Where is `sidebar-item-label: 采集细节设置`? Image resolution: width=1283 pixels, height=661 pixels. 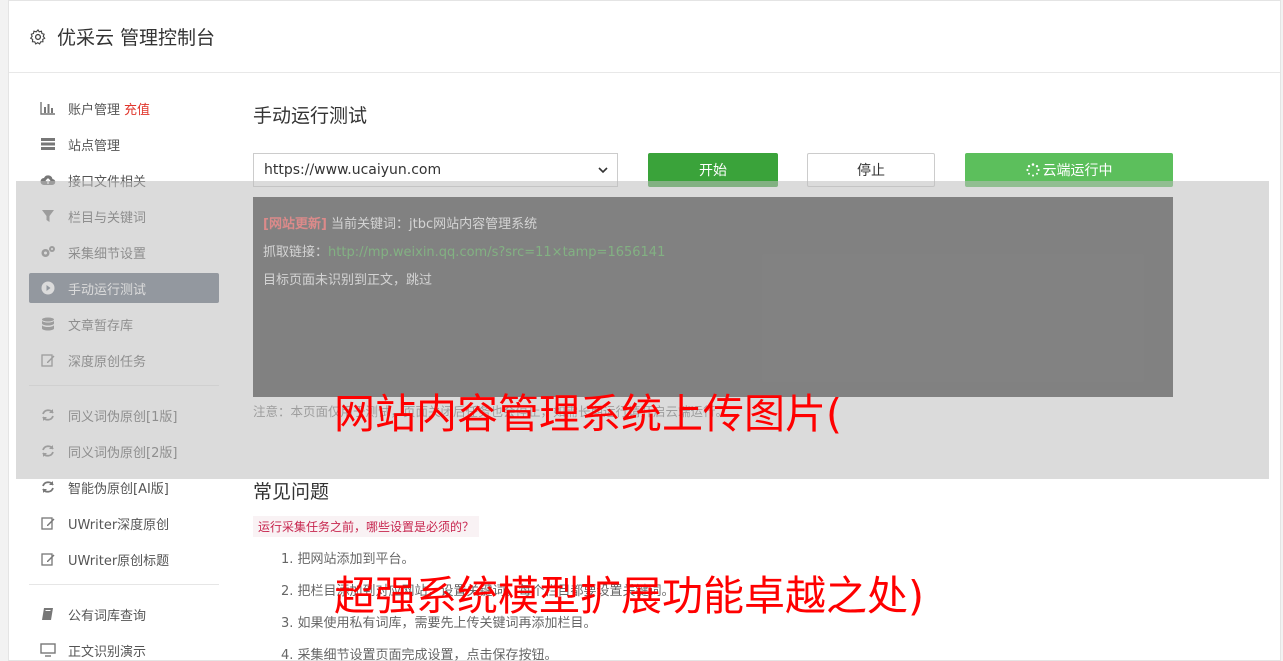 sidebar-item-label: 采集细节设置 is located at coordinates (107, 254).